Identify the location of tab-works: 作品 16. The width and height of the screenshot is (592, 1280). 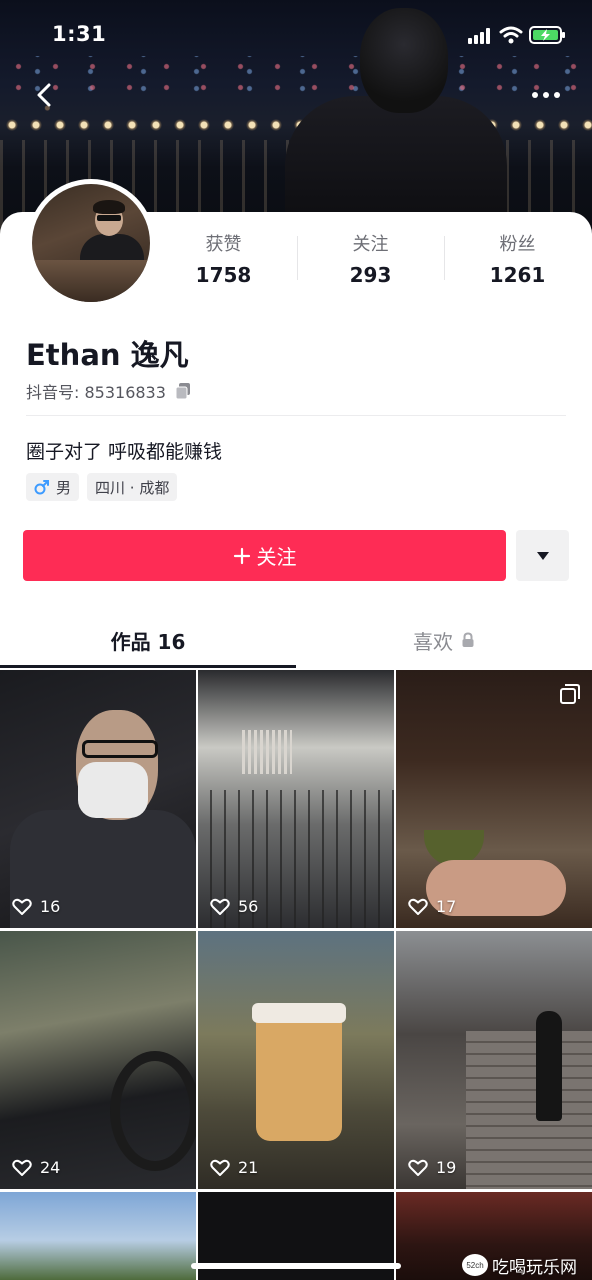
(148, 640).